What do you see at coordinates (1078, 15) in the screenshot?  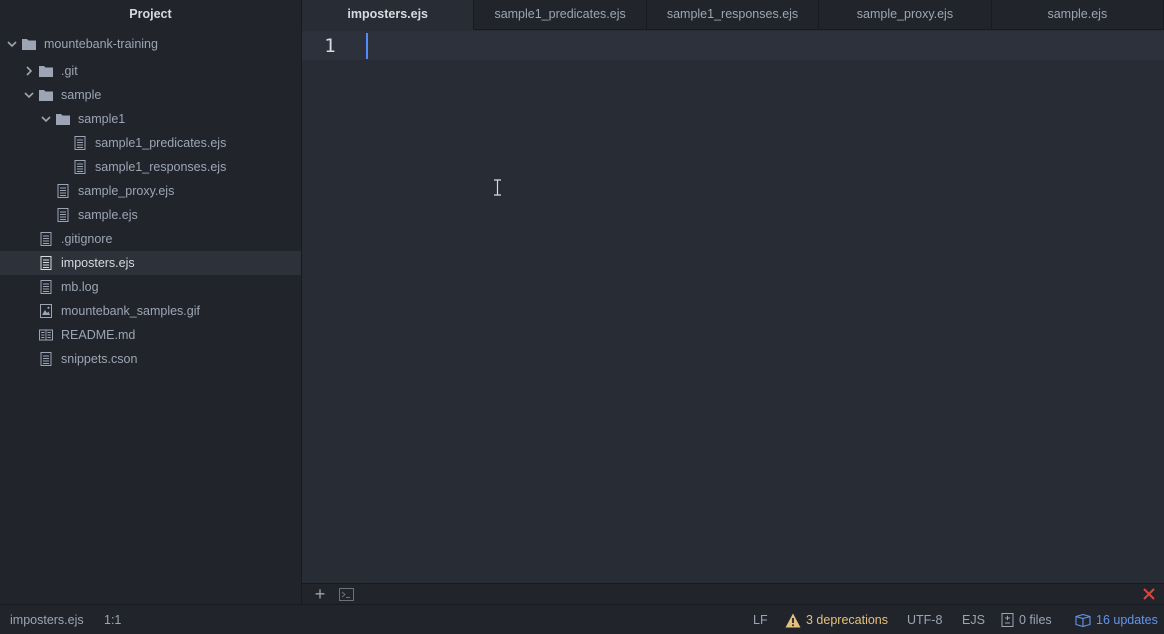 I see `tab-sample: sample.ejs` at bounding box center [1078, 15].